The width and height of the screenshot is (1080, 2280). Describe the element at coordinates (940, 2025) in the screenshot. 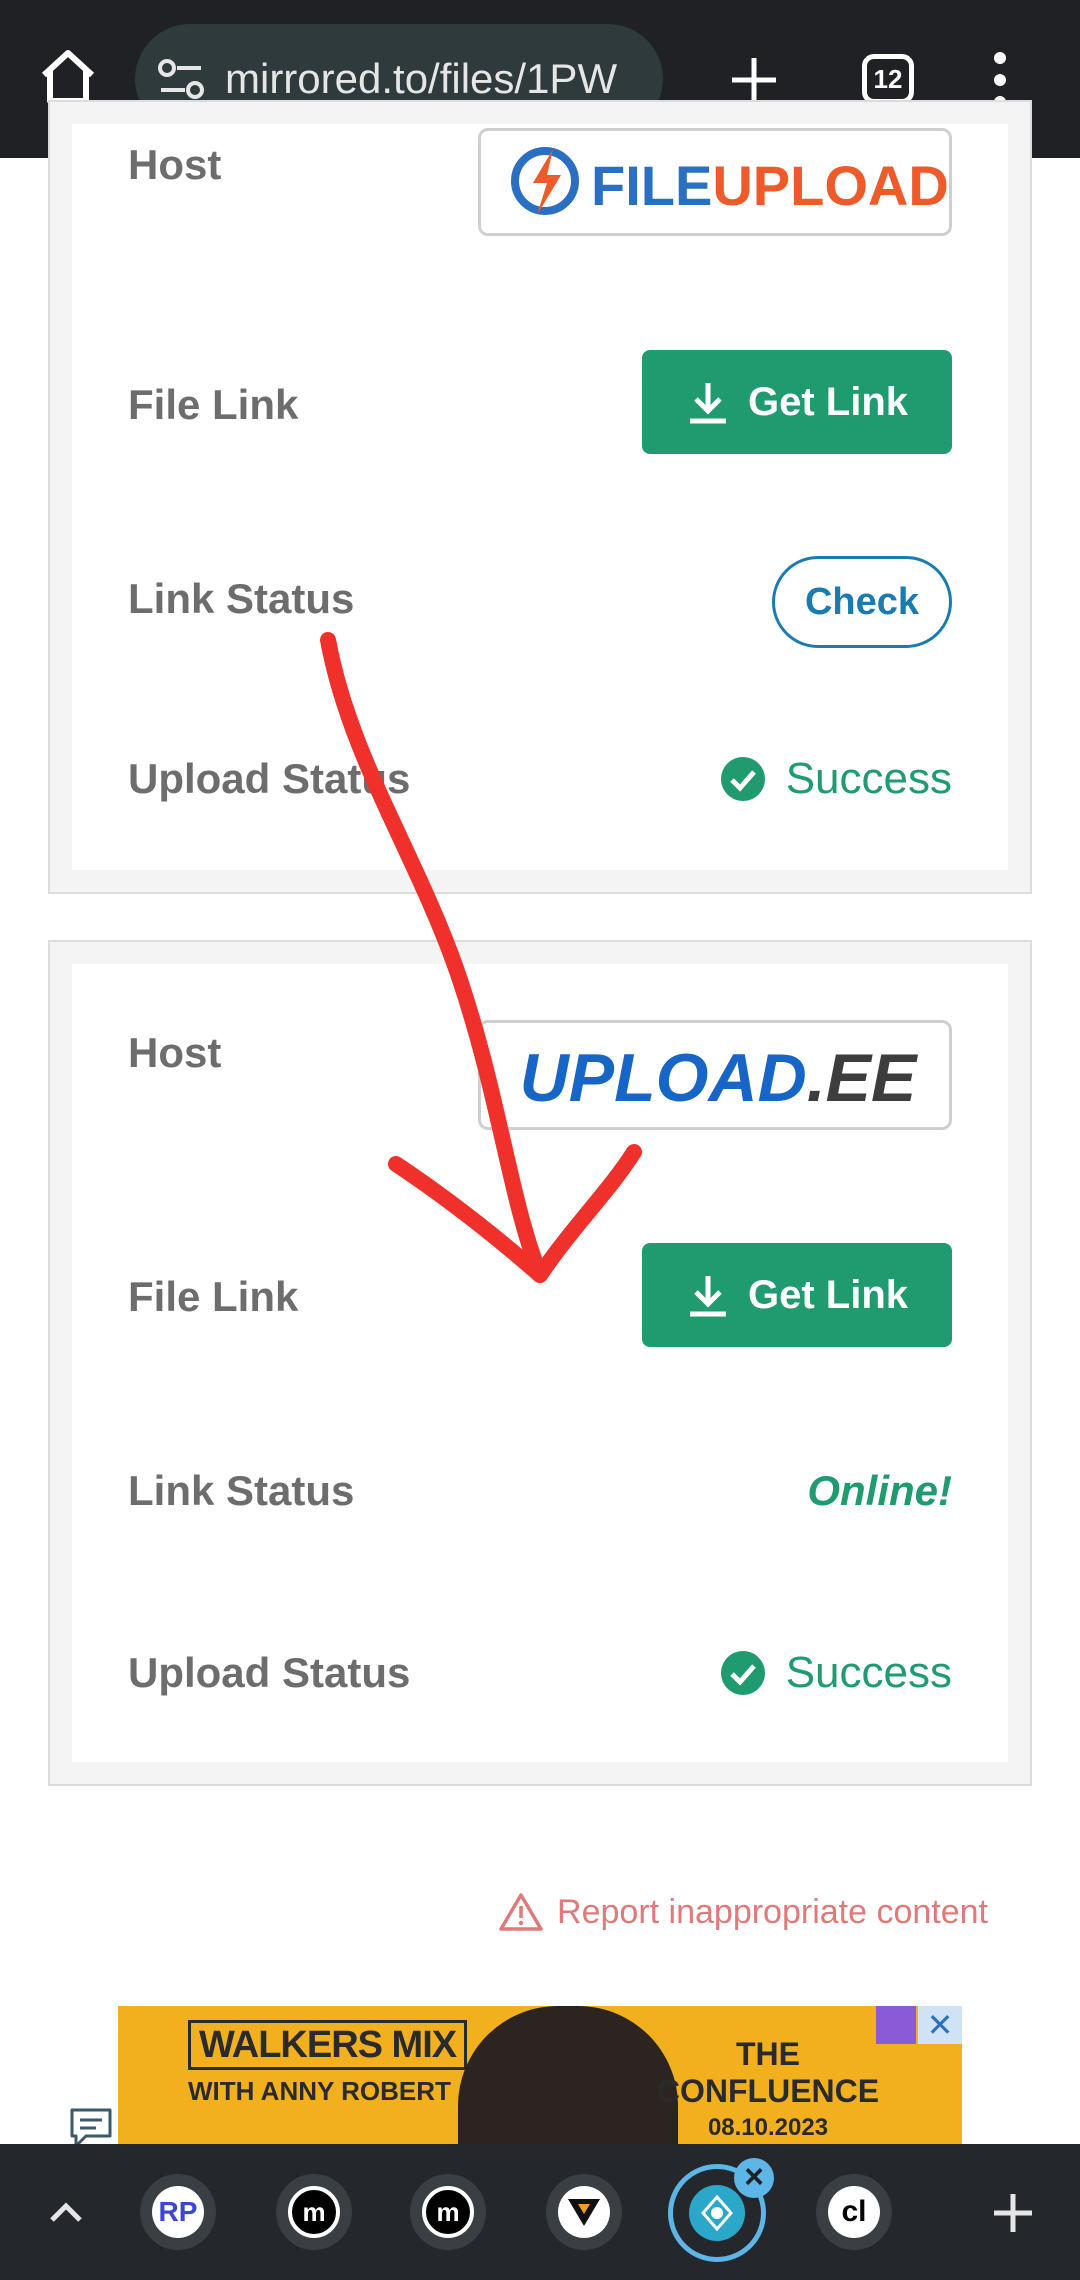

I see `ad-close-button: ✕` at that location.